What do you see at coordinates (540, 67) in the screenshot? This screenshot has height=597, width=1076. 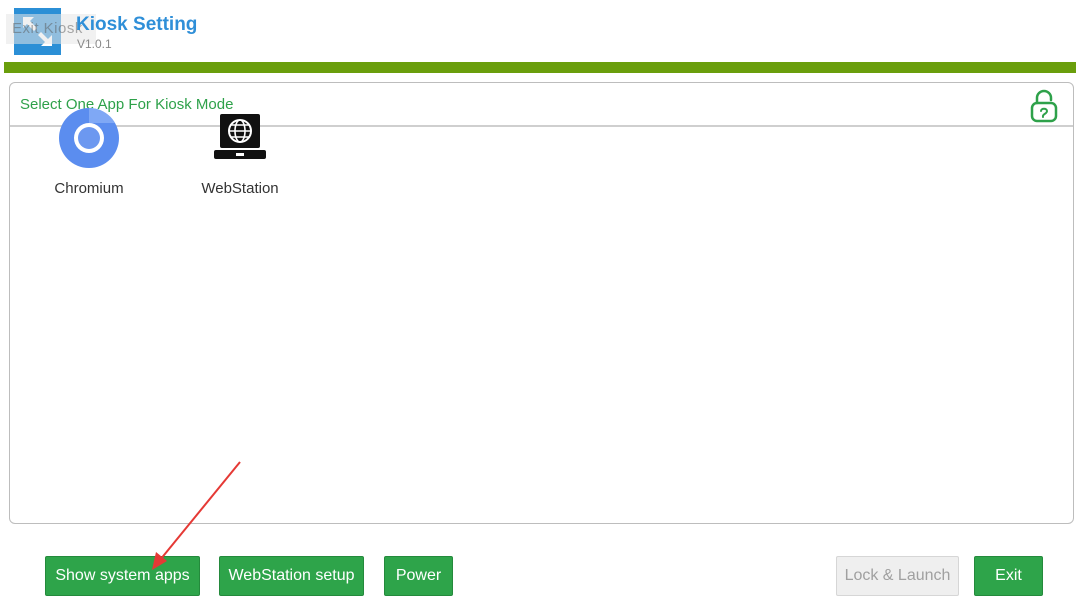 I see `accent-bar` at bounding box center [540, 67].